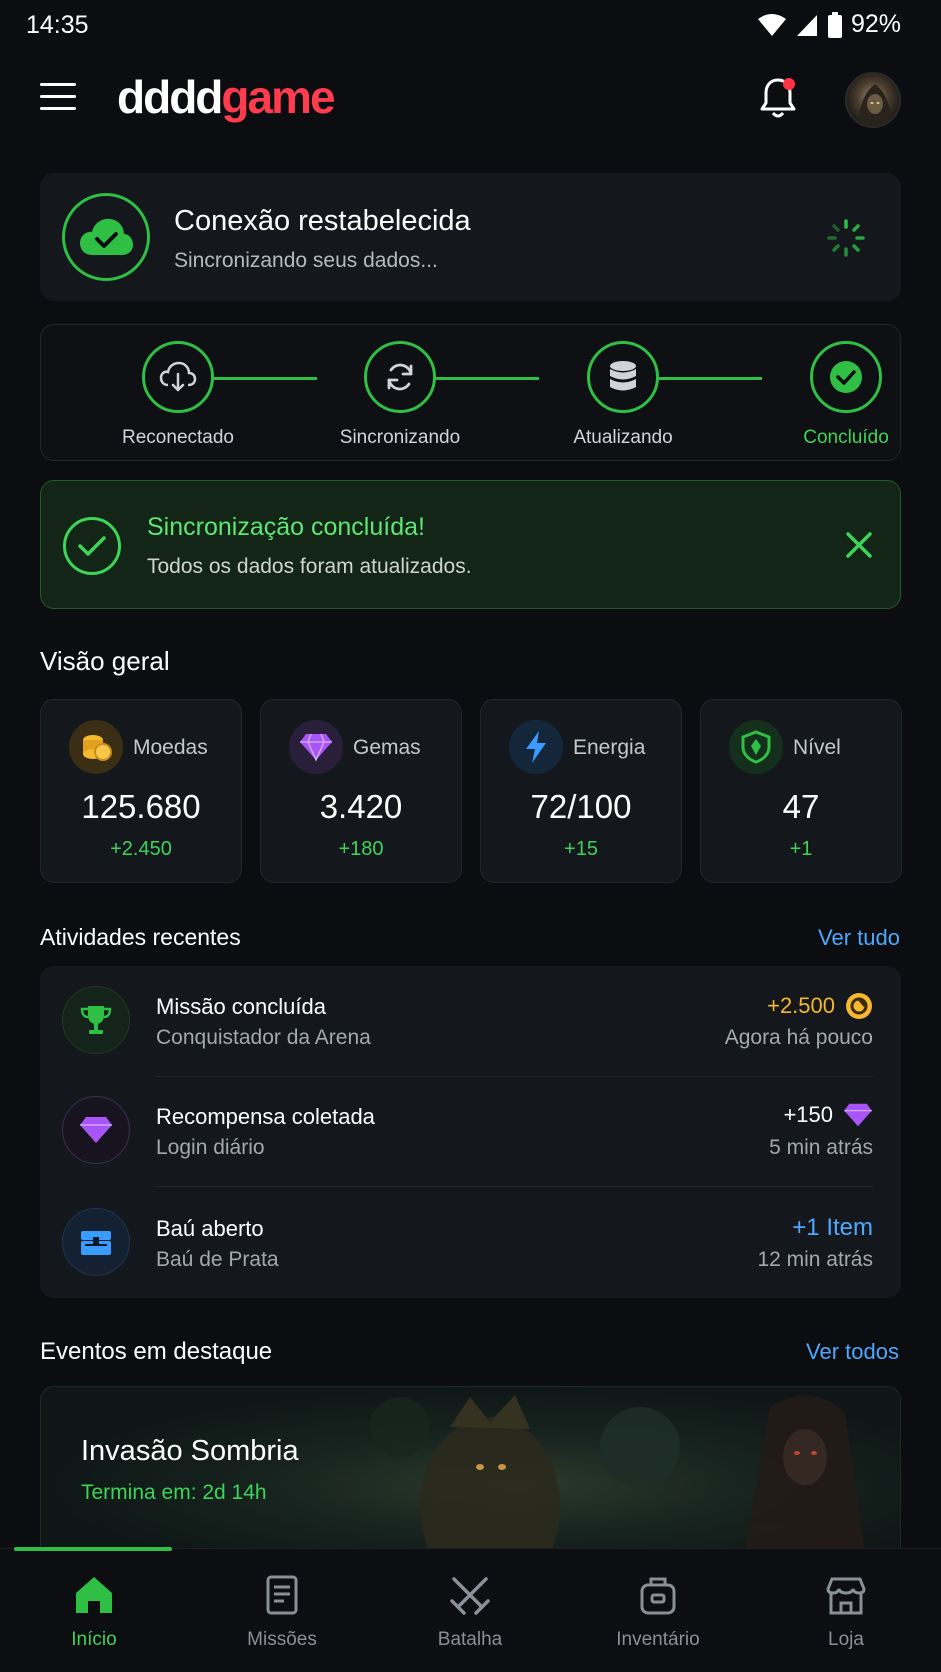 This screenshot has width=941, height=1672. Describe the element at coordinates (58, 84) in the screenshot. I see `menu-icon` at that location.